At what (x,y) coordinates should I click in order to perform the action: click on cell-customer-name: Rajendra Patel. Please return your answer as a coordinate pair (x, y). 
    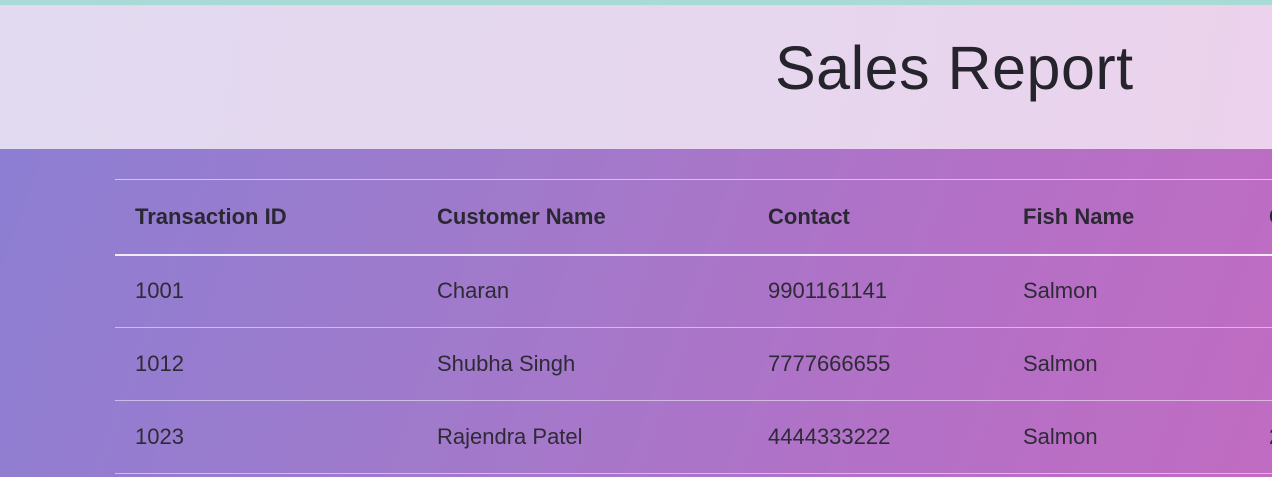
    Looking at the image, I should click on (510, 436).